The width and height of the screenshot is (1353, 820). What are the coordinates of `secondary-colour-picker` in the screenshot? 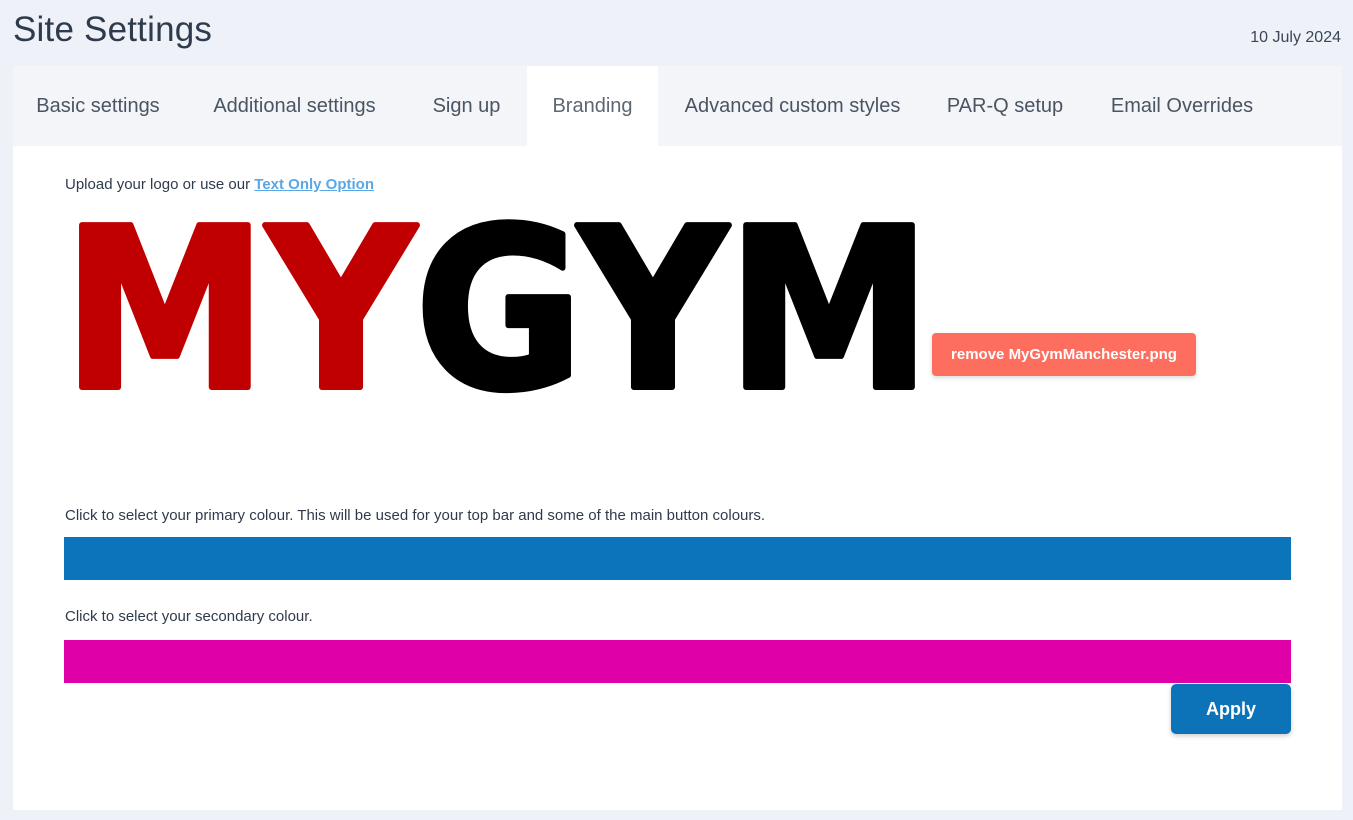 It's located at (677, 661).